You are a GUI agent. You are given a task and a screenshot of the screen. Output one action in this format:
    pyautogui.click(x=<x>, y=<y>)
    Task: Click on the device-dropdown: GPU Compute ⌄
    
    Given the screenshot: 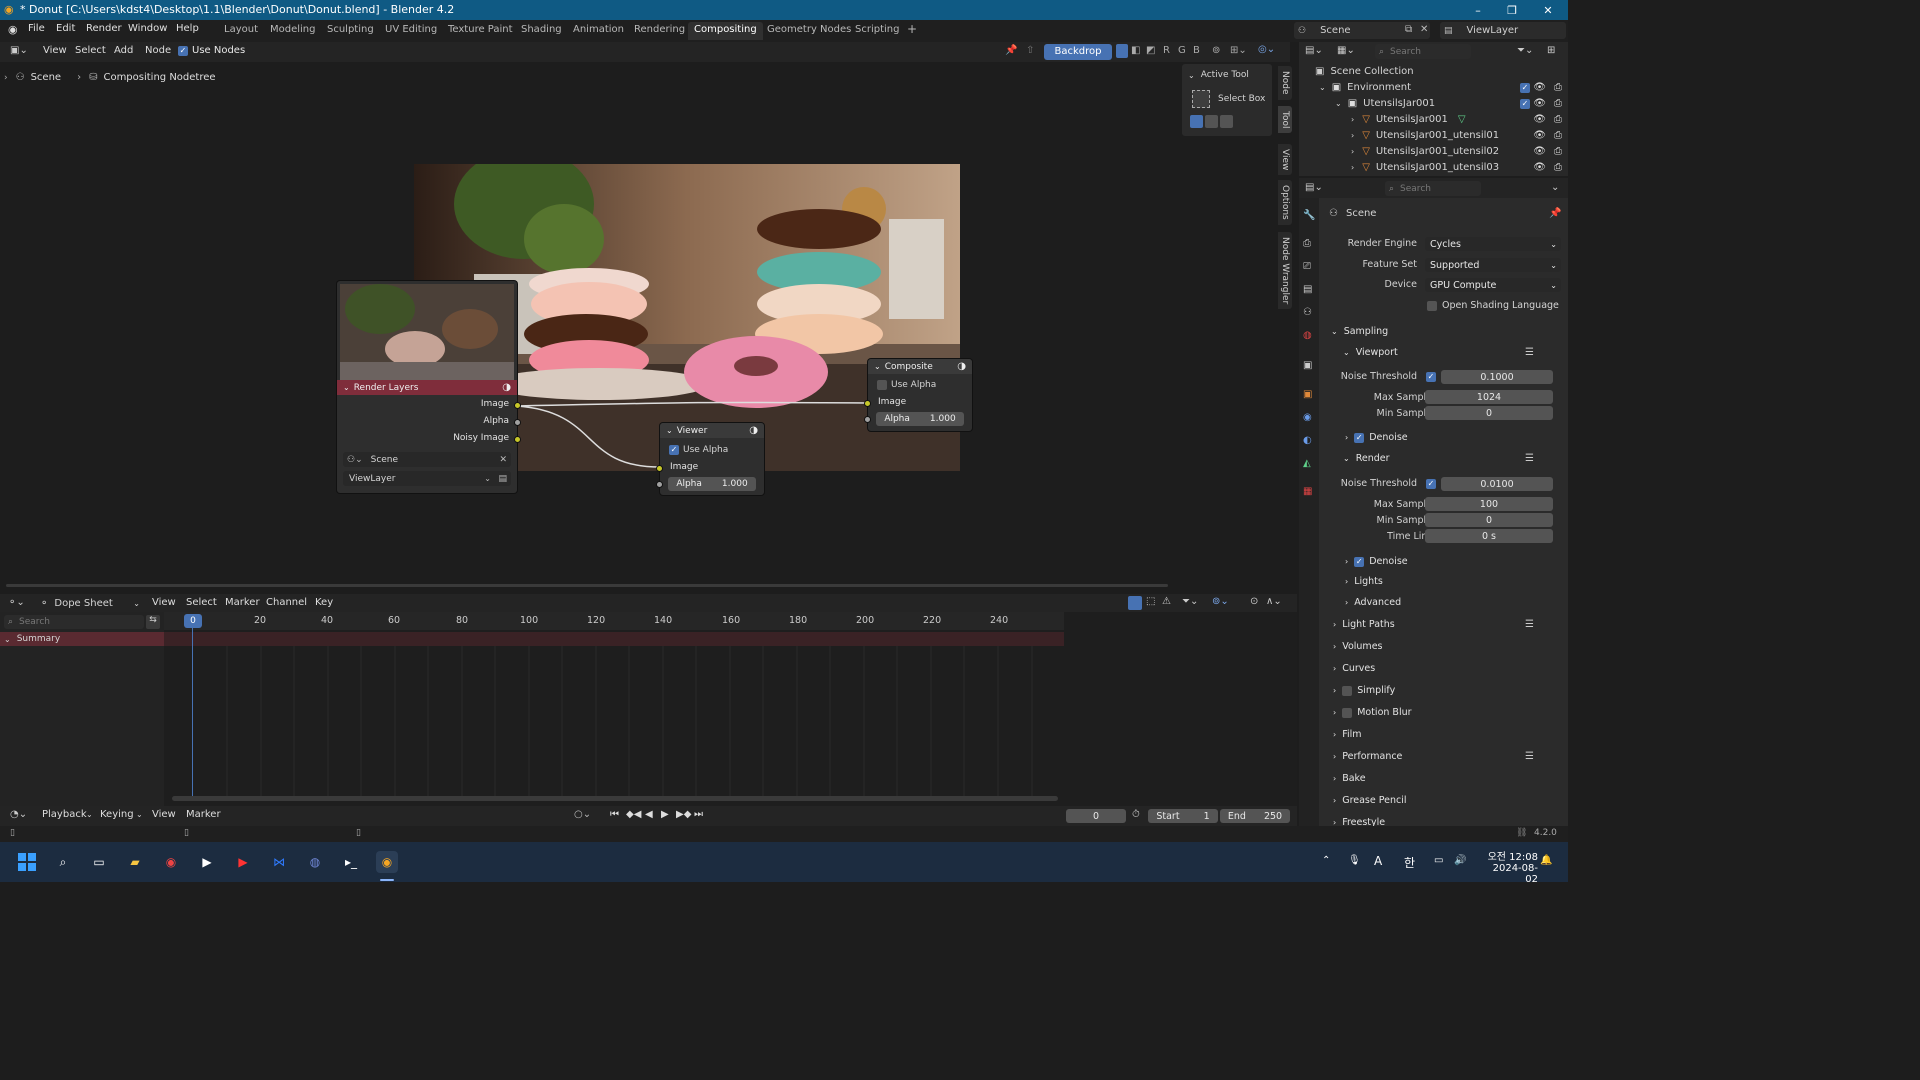 What is the action you would take?
    pyautogui.click(x=1493, y=285)
    